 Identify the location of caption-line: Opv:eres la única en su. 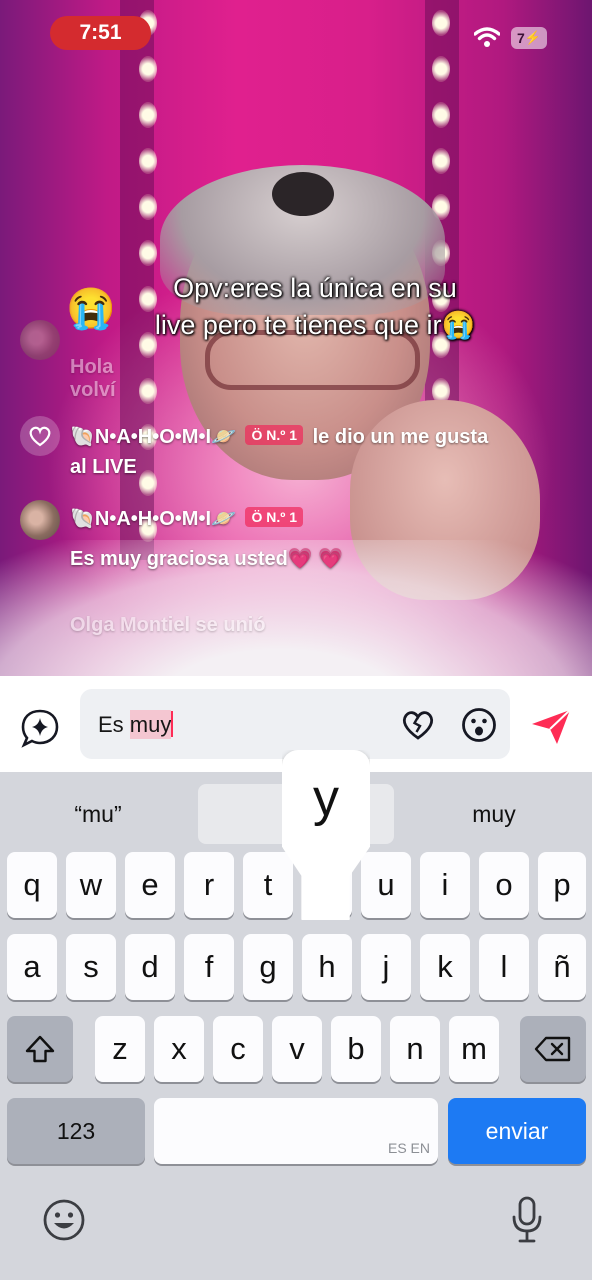
(315, 288).